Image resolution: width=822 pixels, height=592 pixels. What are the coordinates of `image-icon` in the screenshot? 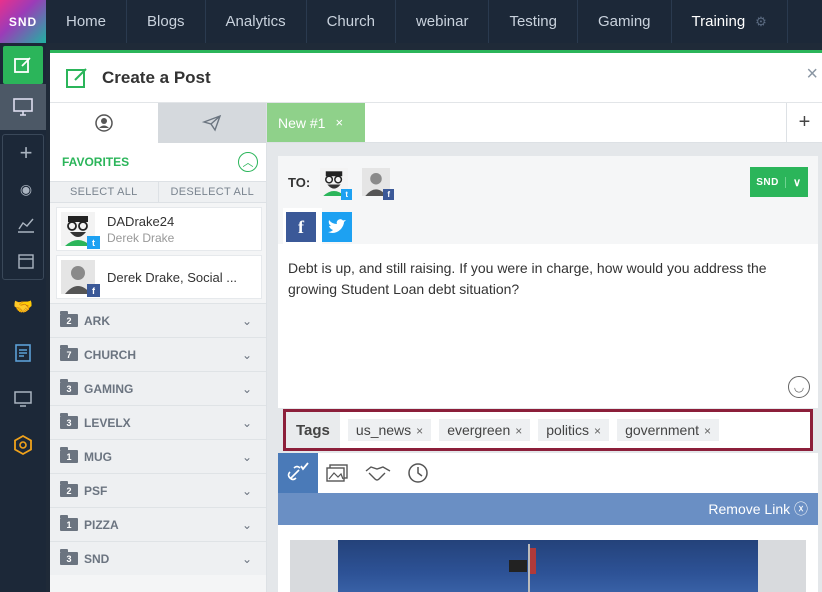 It's located at (337, 473).